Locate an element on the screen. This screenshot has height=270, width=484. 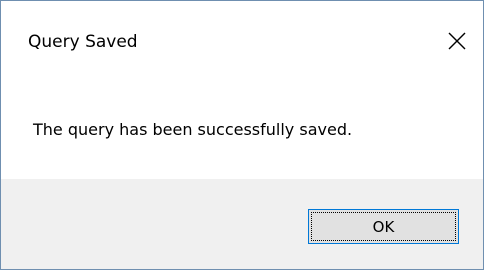
close-icon is located at coordinates (457, 41).